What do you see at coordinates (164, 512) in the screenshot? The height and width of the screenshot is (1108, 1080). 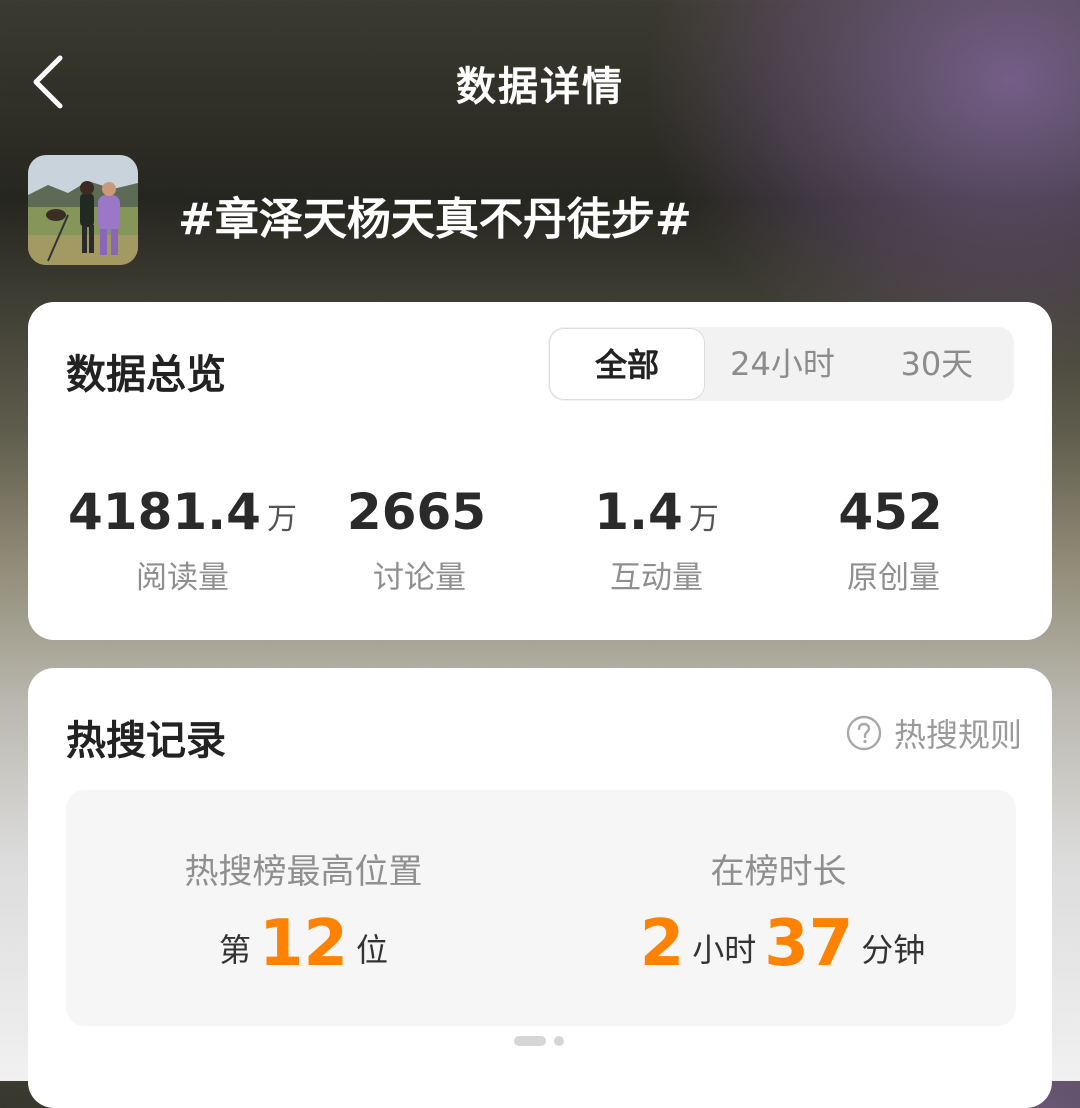 I see `stat-value: 4181.4` at bounding box center [164, 512].